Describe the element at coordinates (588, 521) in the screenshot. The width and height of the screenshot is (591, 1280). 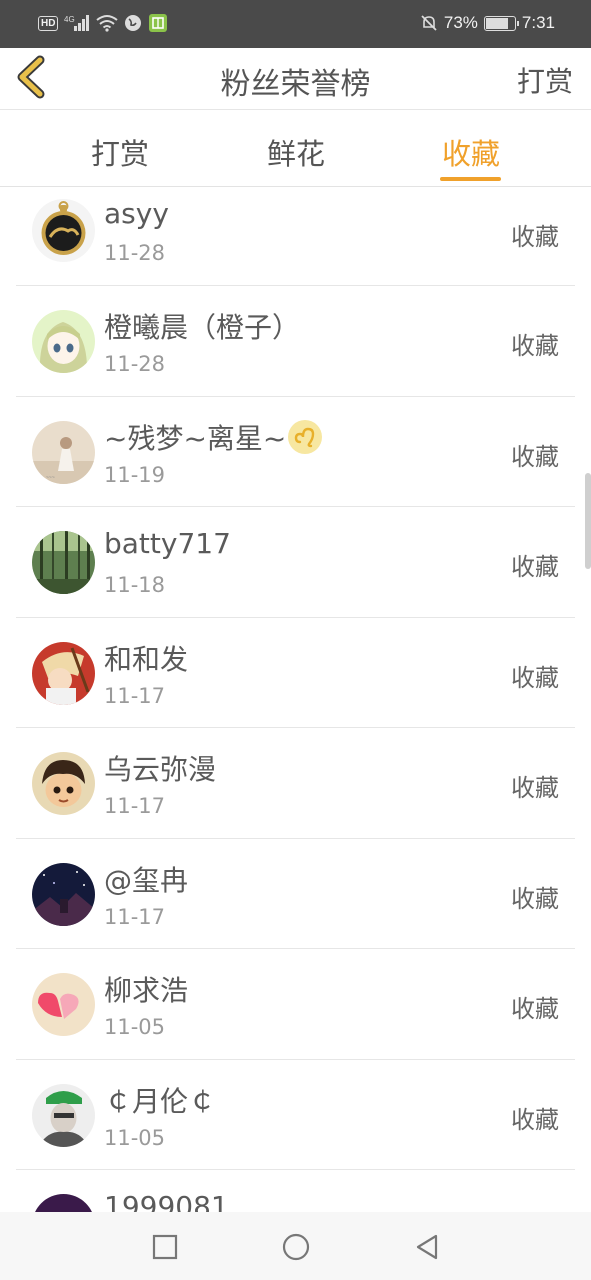
I see `scrollbar` at that location.